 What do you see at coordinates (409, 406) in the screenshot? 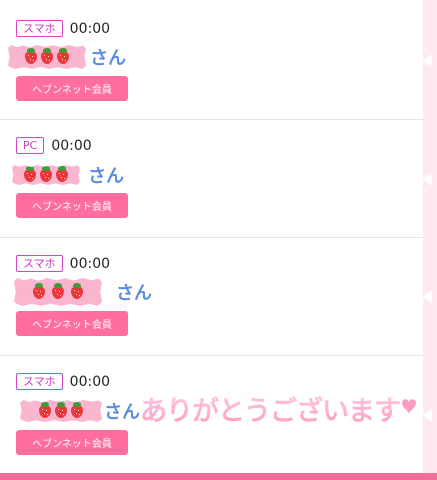
I see `heart-icon` at bounding box center [409, 406].